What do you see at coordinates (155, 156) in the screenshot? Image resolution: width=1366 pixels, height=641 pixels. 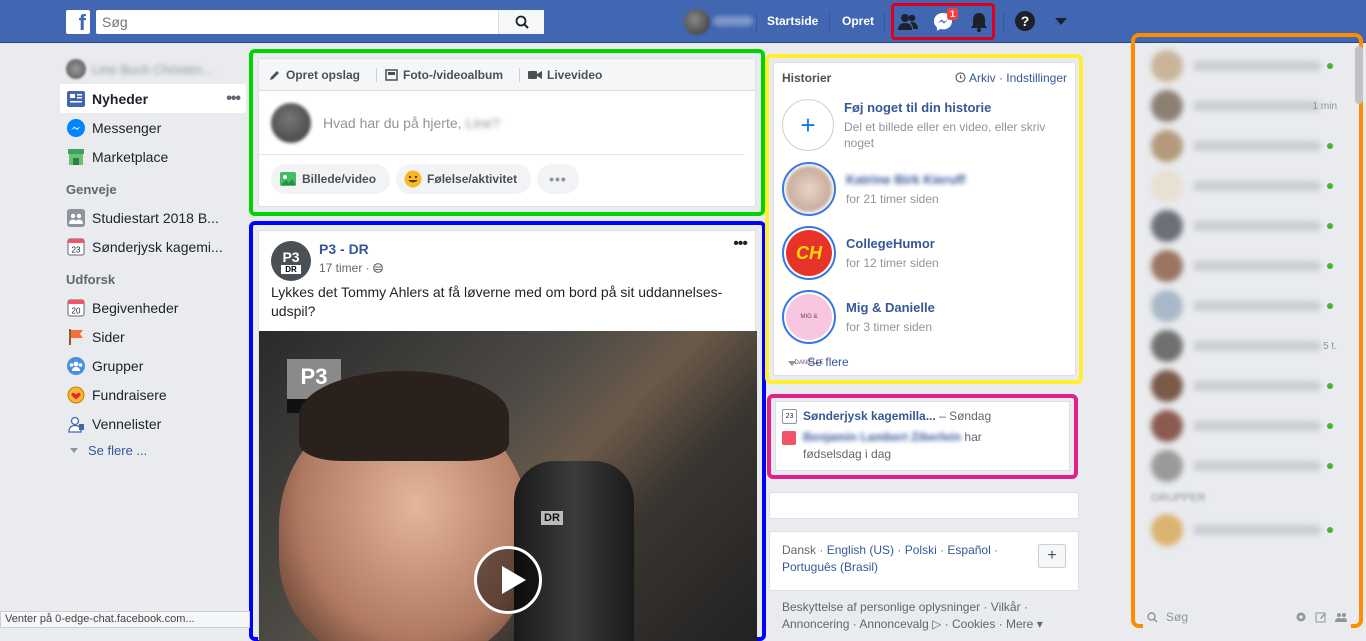 I see `sidebar-item-marketplace: Marketplace` at bounding box center [155, 156].